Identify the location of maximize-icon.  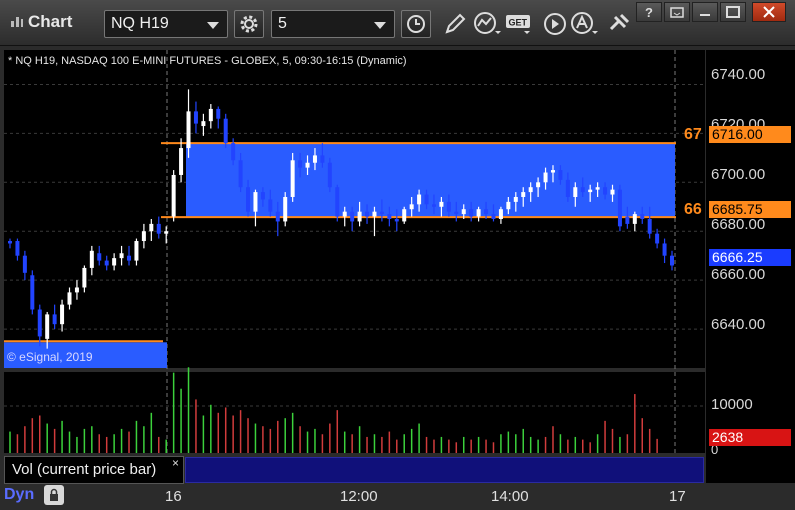
(733, 12).